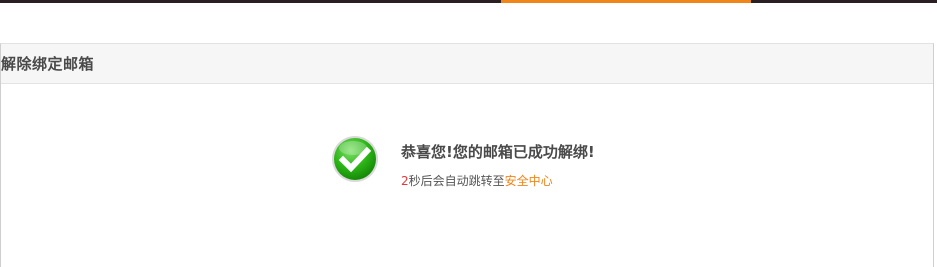  Describe the element at coordinates (529, 181) in the screenshot. I see `security-center-link: 安全中心` at that location.